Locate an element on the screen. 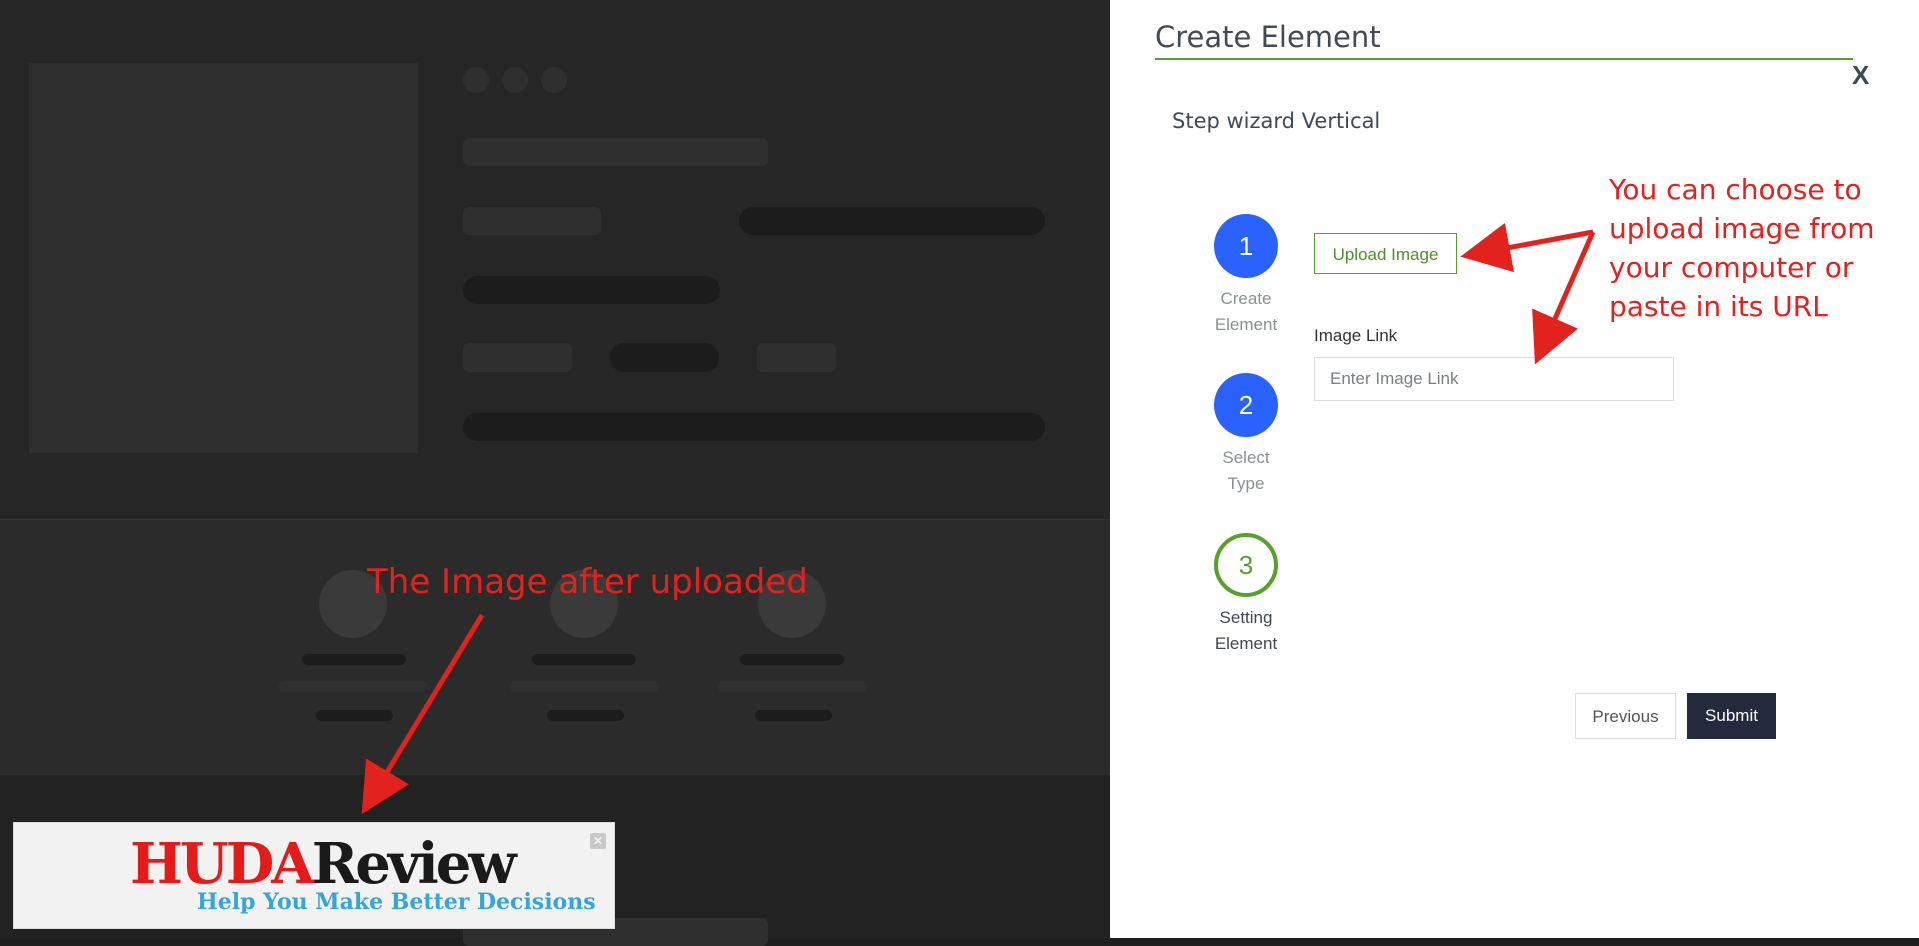  step-label: Select Type is located at coordinates (1246, 471).